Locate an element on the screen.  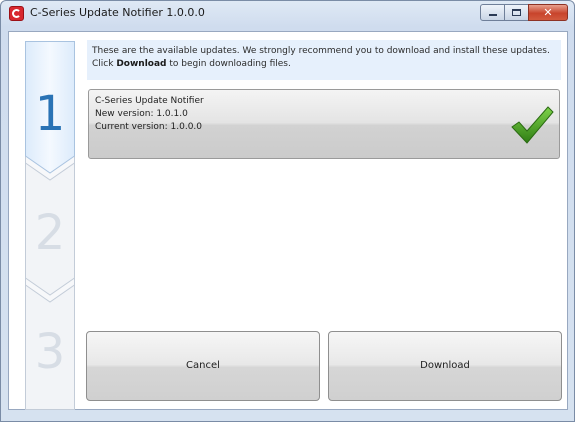
window-title: C-Series Update Notifier 1.0.0.0 is located at coordinates (117, 12).